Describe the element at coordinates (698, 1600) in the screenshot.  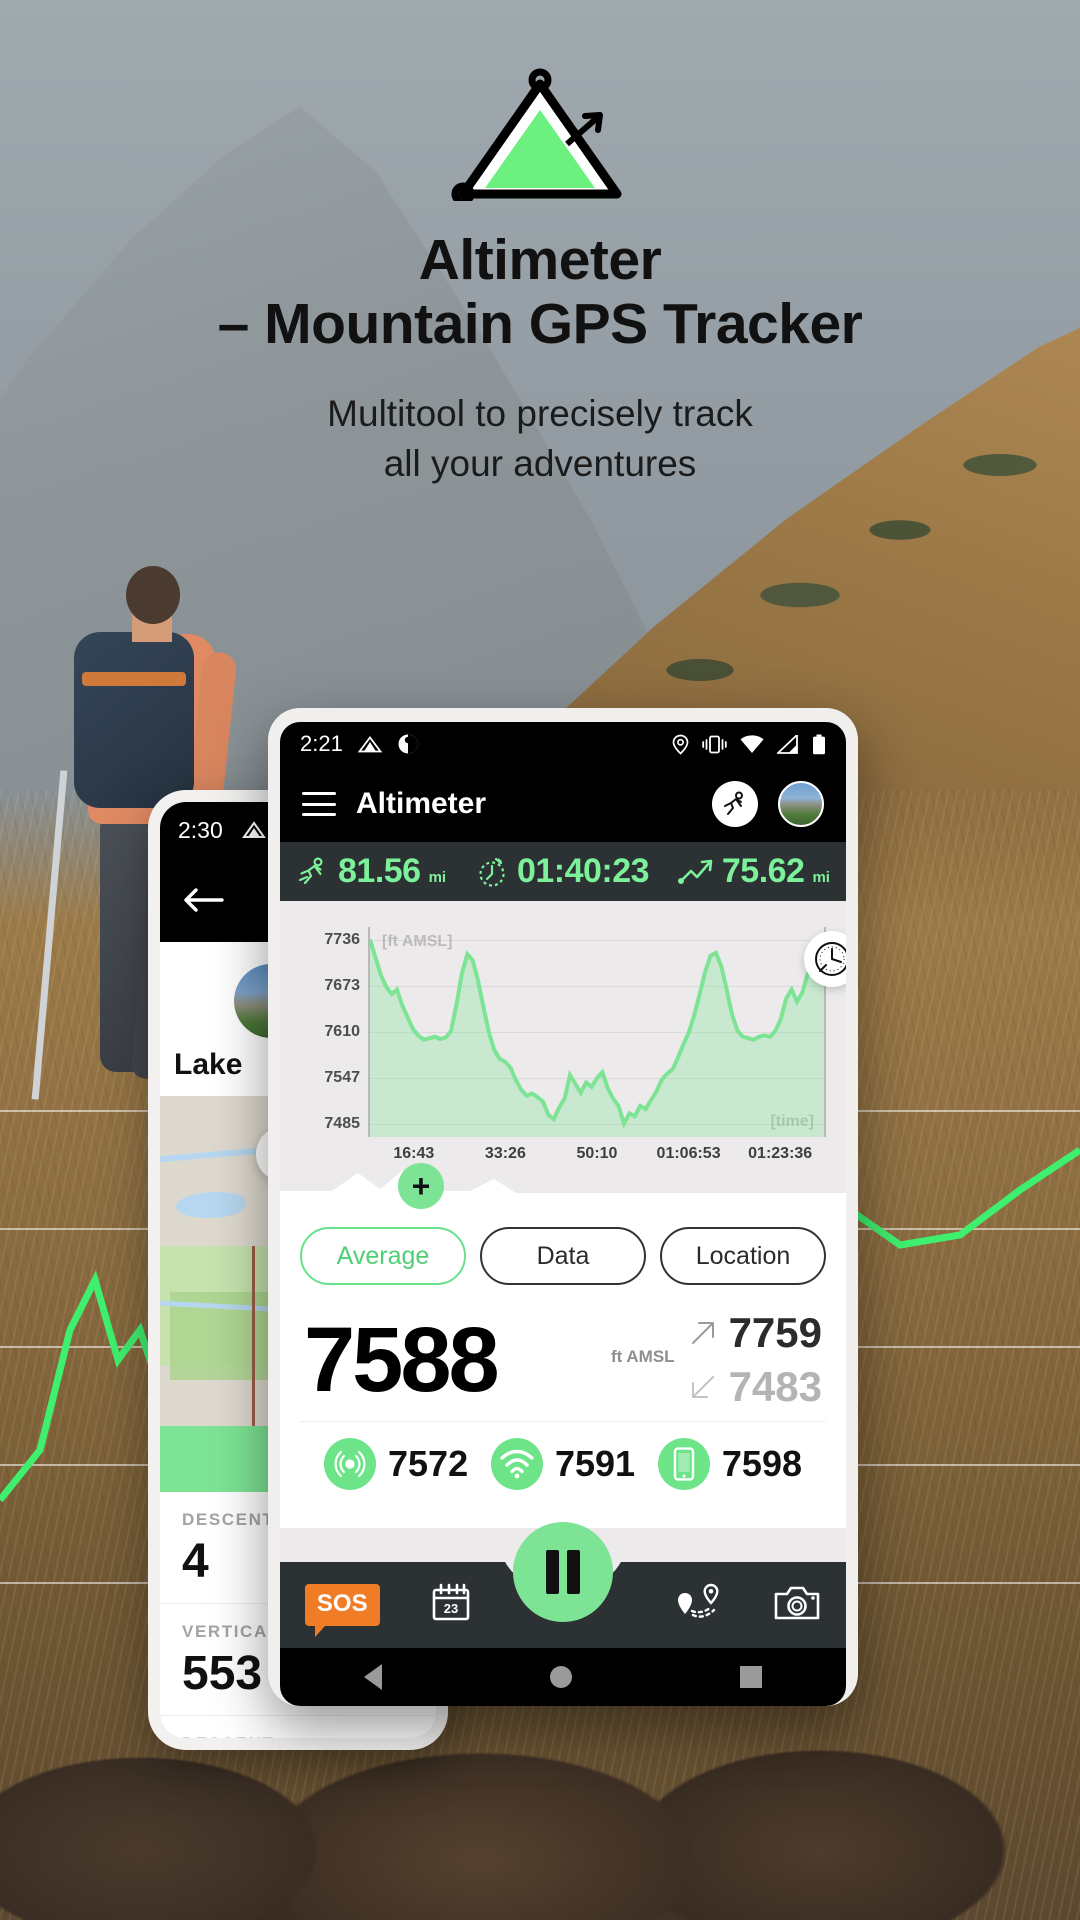
I see `route-waypoints-icon` at that location.